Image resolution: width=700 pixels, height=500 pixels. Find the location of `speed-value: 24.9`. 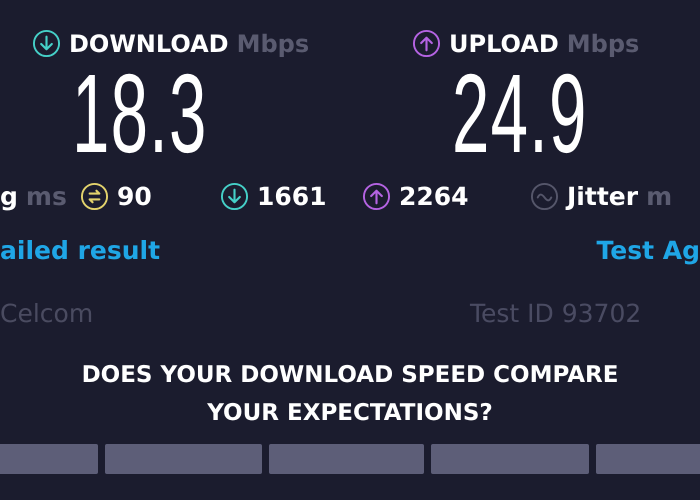

speed-value: 24.9 is located at coordinates (520, 114).